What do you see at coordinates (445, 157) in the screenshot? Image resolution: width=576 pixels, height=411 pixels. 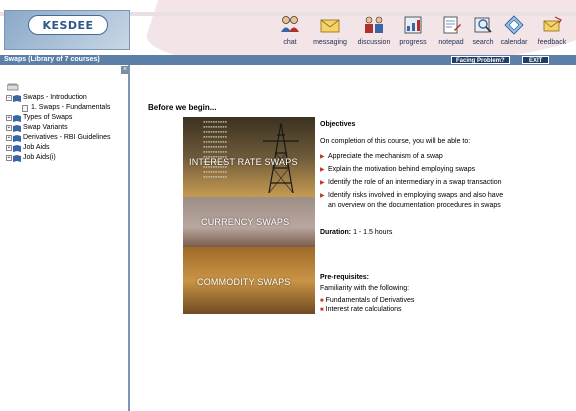 I see `objective-item: ▶ Appreciate the mechanism of a swap` at bounding box center [445, 157].